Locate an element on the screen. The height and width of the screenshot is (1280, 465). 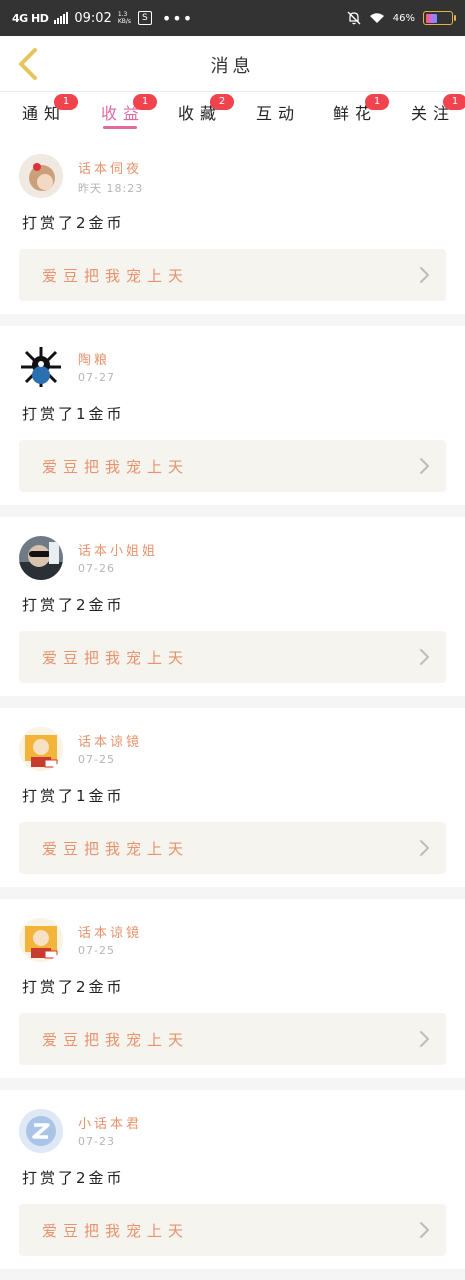
username: 陶粮 is located at coordinates (94, 358).